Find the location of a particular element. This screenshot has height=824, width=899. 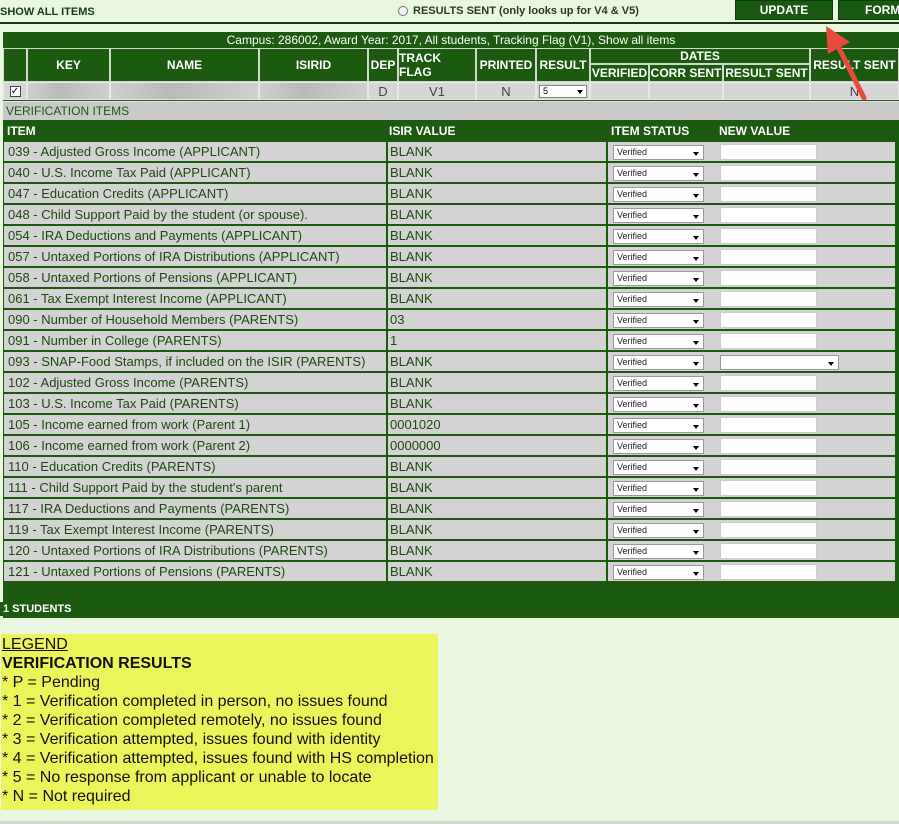

show-all-items-label: SHOW ALL ITEMS is located at coordinates (47, 12).